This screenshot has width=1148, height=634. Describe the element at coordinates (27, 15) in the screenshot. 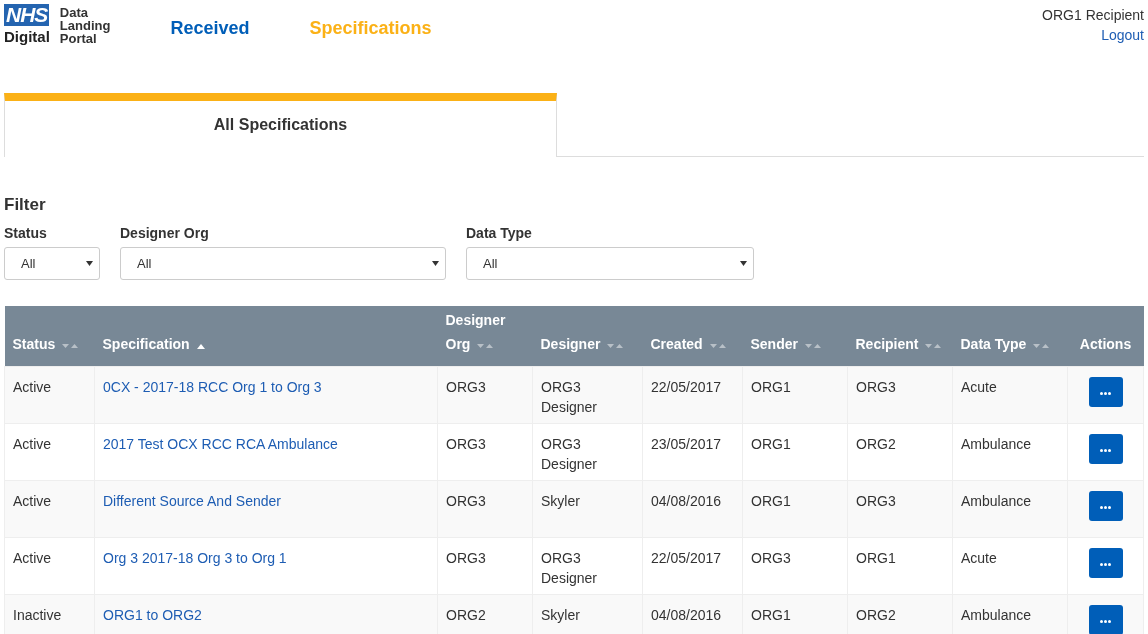

I see `nhs-logo-mark: NHS` at that location.